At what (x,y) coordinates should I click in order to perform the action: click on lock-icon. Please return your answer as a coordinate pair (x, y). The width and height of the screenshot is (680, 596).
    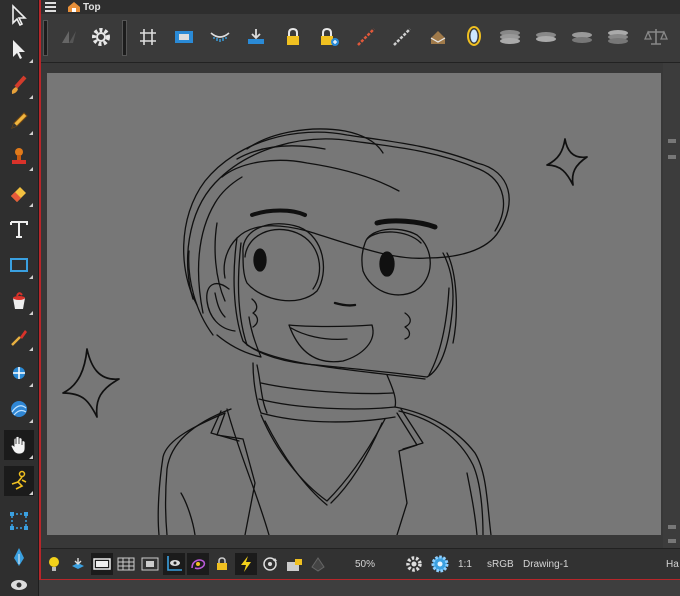
    Looking at the image, I should click on (293, 37).